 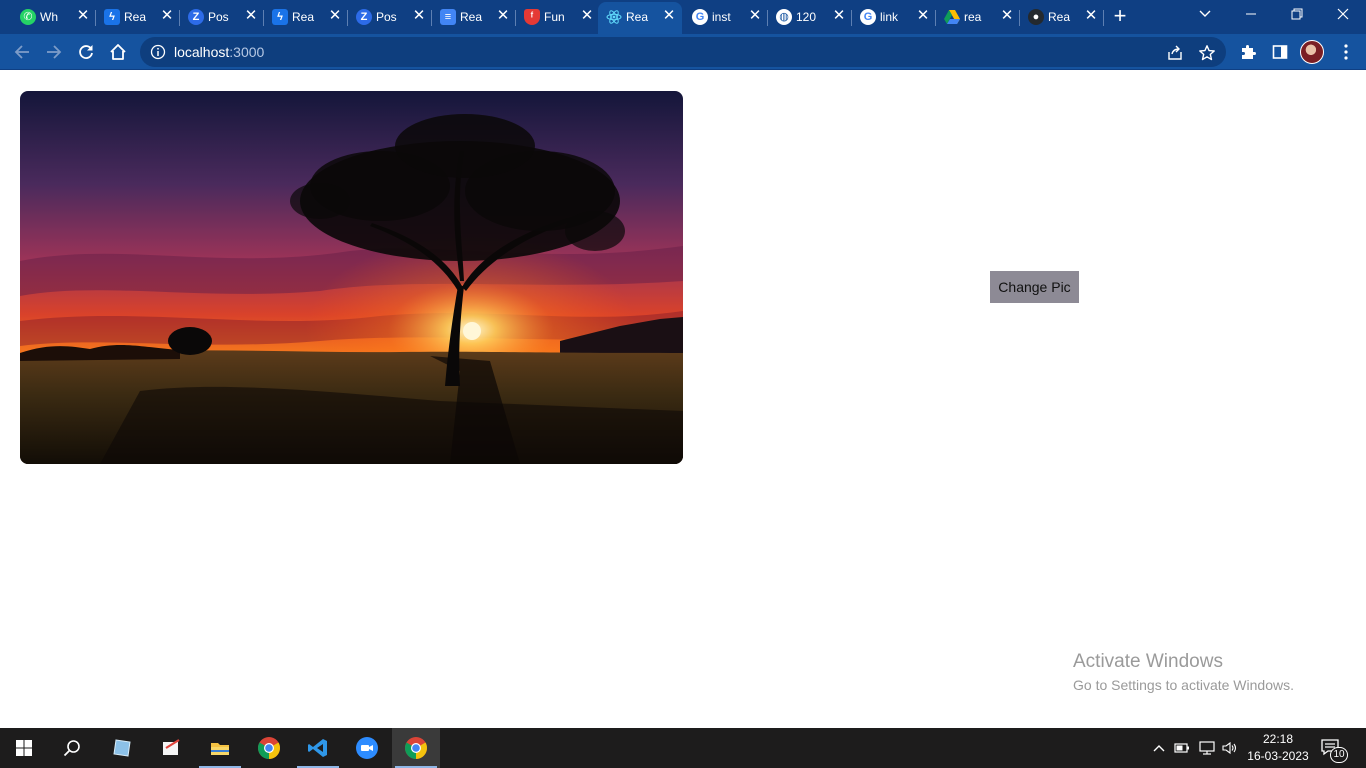 What do you see at coordinates (1248, 52) in the screenshot?
I see `extensions-puzzle-icon` at bounding box center [1248, 52].